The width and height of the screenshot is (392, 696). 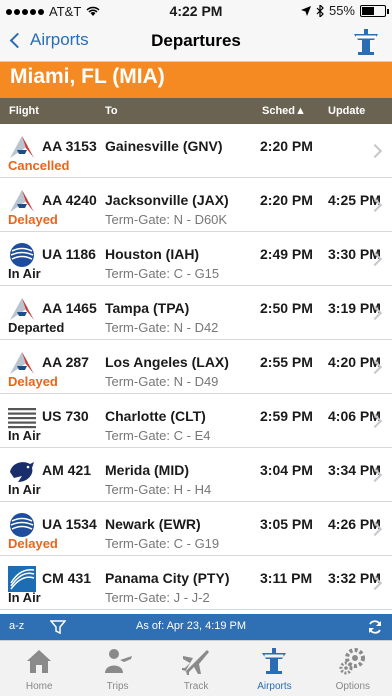 I want to click on column-flight: Flight, so click(x=24, y=111).